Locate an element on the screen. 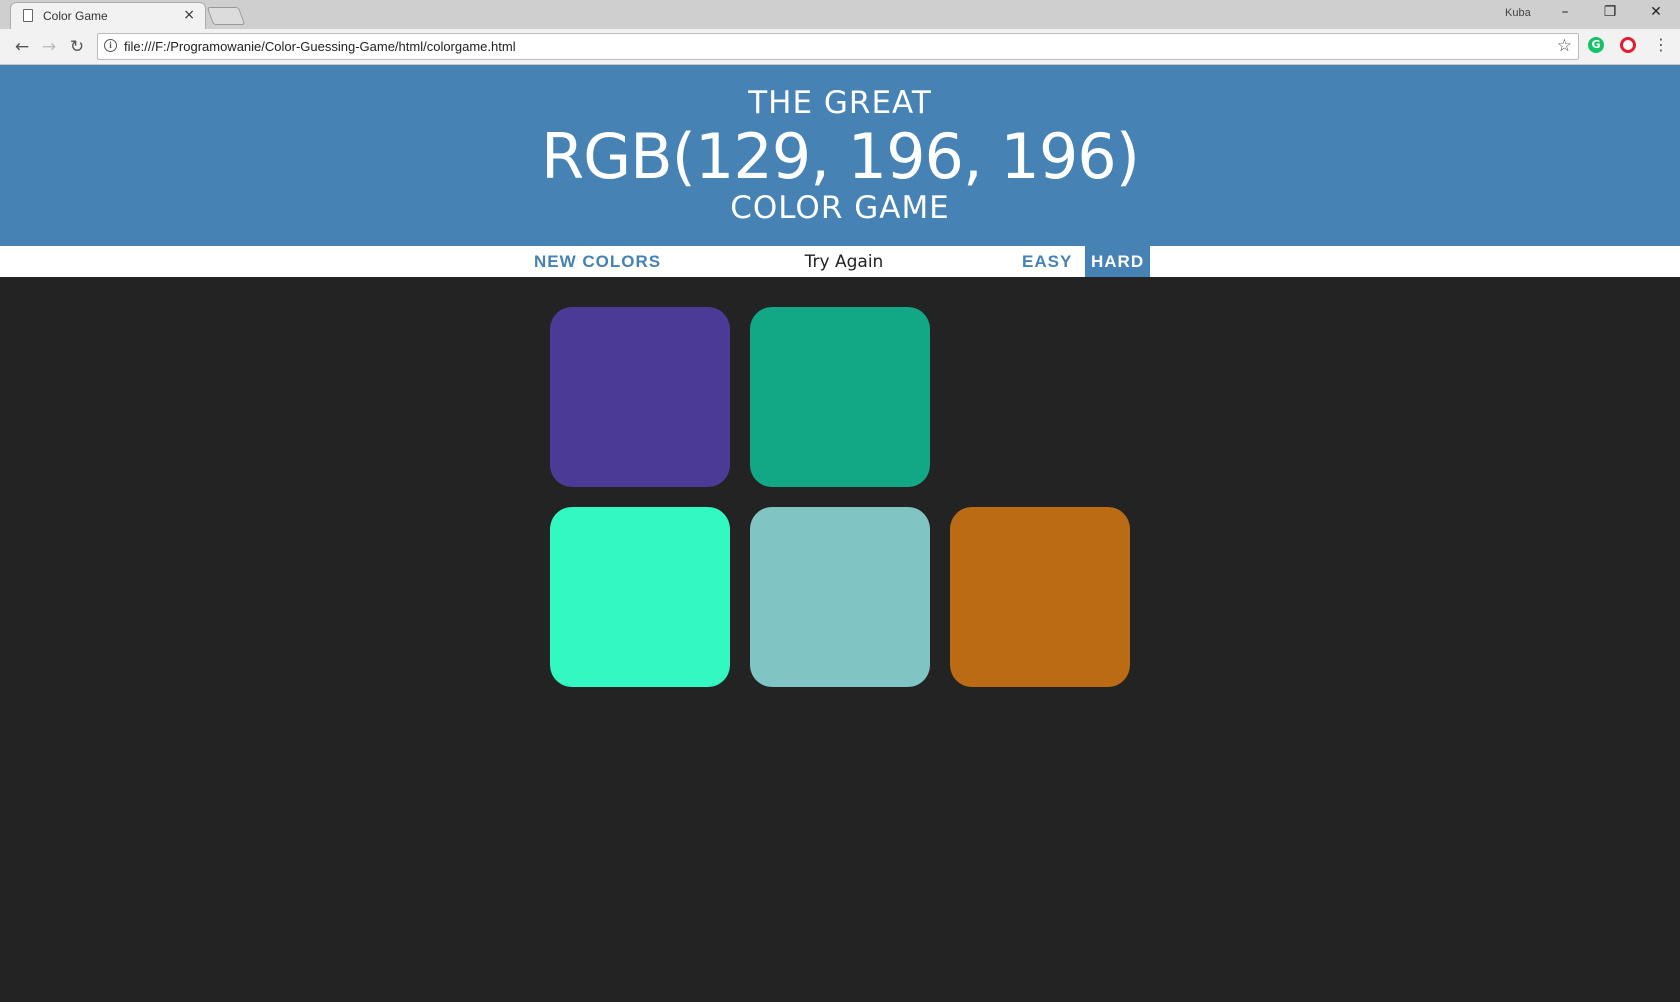 This screenshot has height=1002, width=1680. header-line-color-game: COLOR GAME is located at coordinates (840, 208).